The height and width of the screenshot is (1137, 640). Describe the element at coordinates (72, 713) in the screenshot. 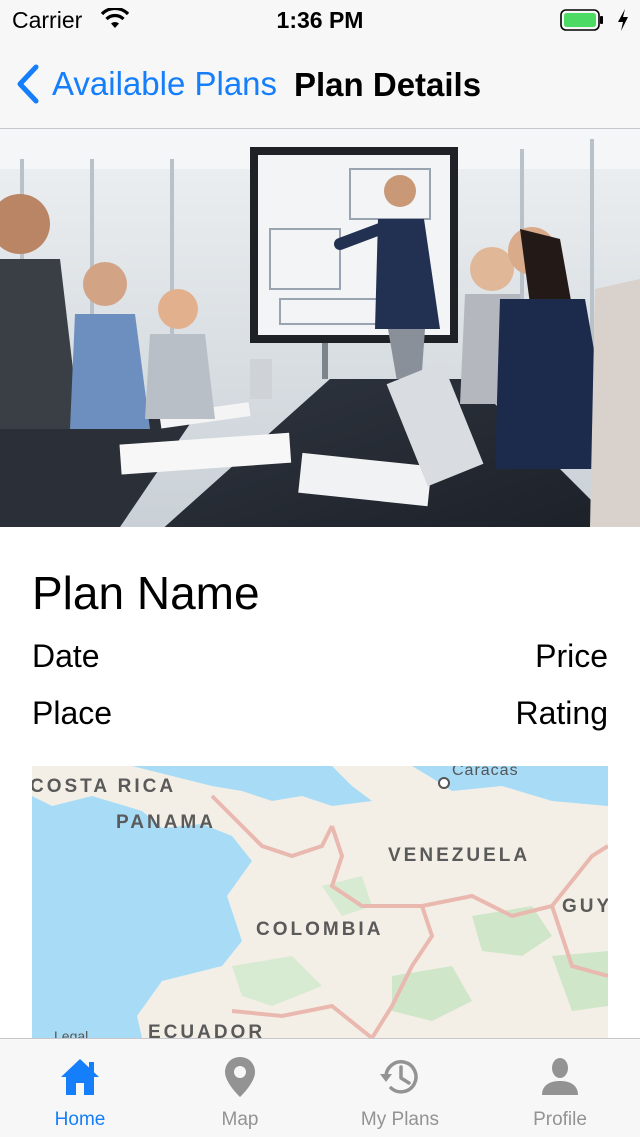

I see `place-label: Place` at that location.